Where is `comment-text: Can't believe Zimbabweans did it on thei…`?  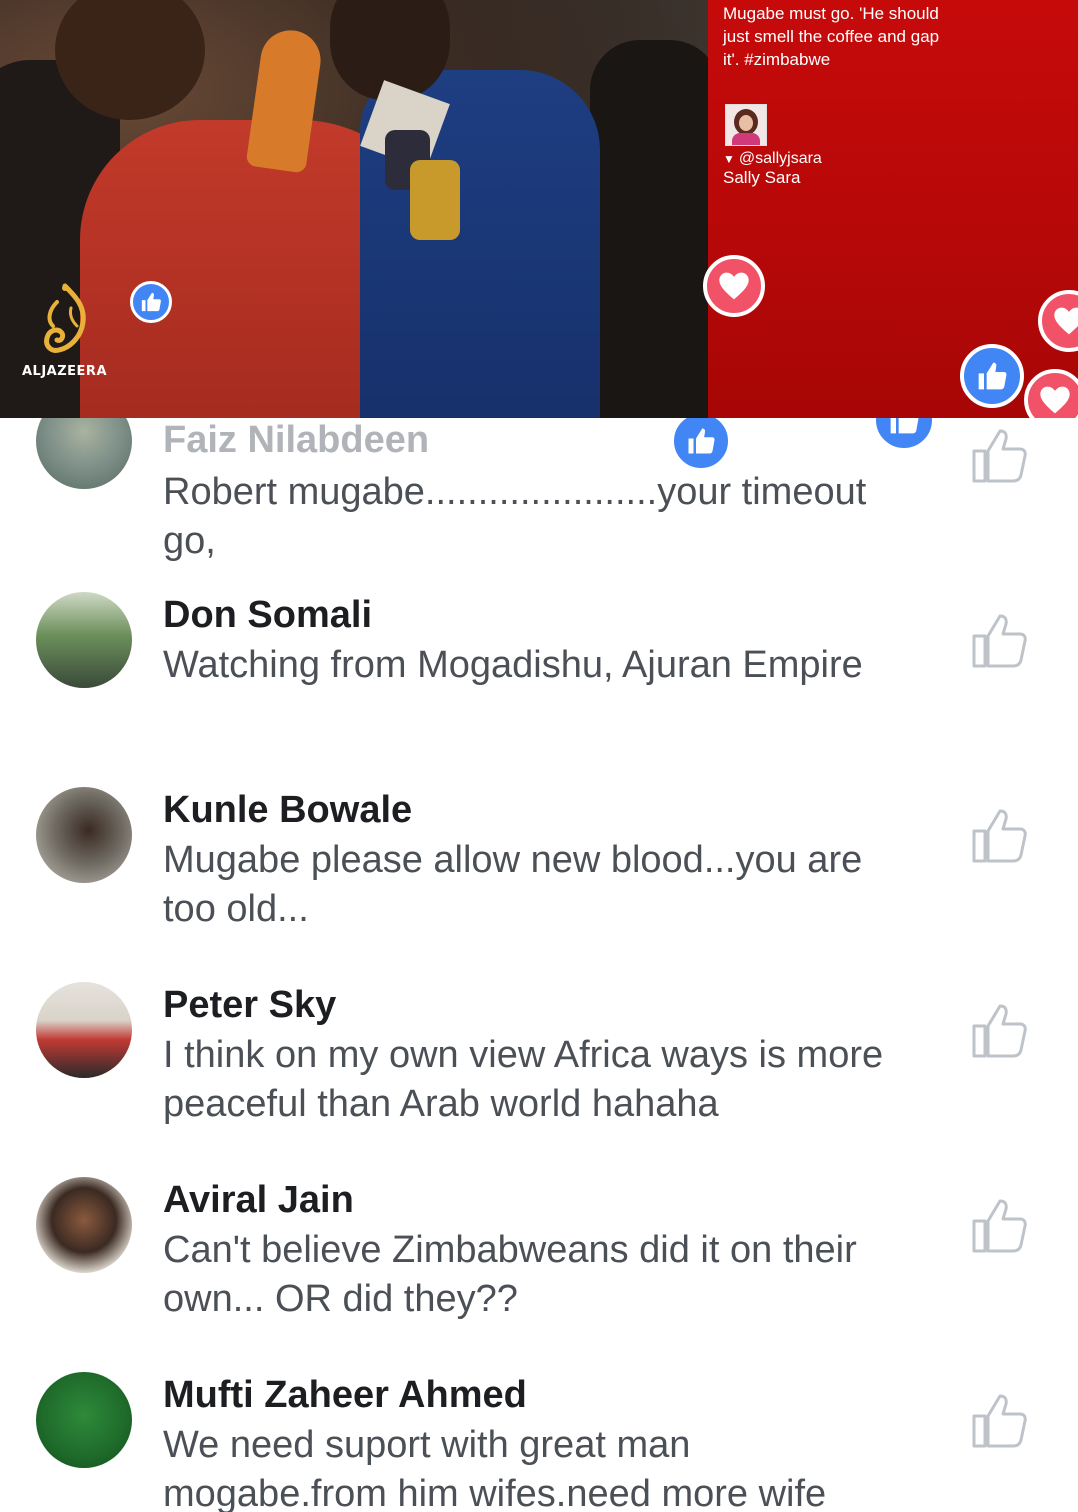
comment-text: Can't believe Zimbabweans did it on thei… is located at coordinates (510, 1274).